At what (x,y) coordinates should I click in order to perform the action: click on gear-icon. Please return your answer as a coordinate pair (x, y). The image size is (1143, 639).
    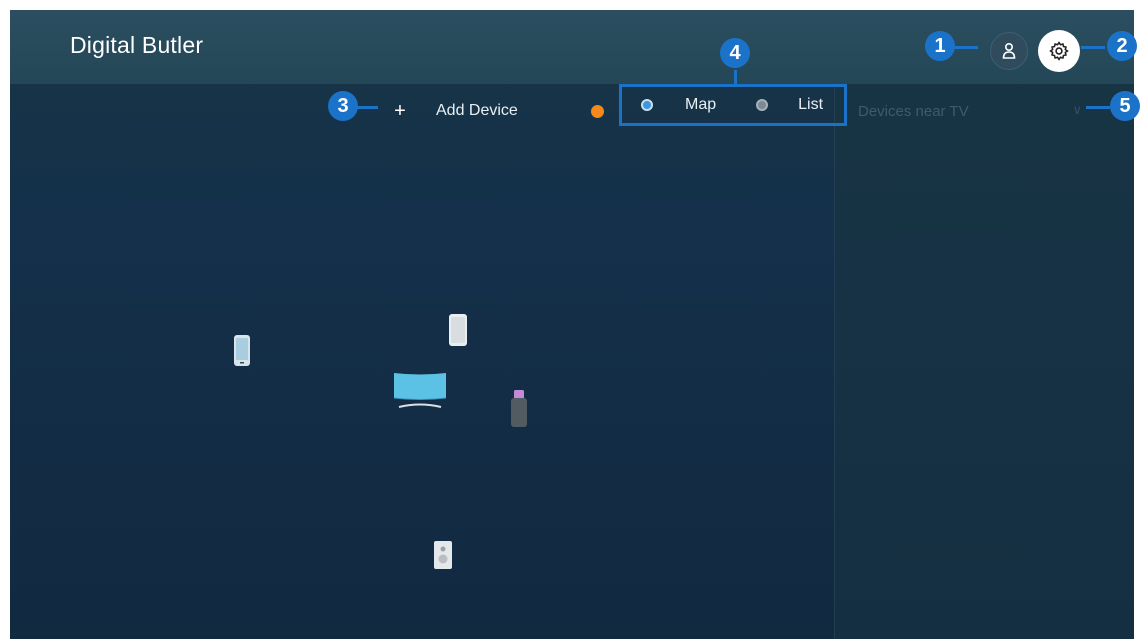
    Looking at the image, I should click on (1059, 51).